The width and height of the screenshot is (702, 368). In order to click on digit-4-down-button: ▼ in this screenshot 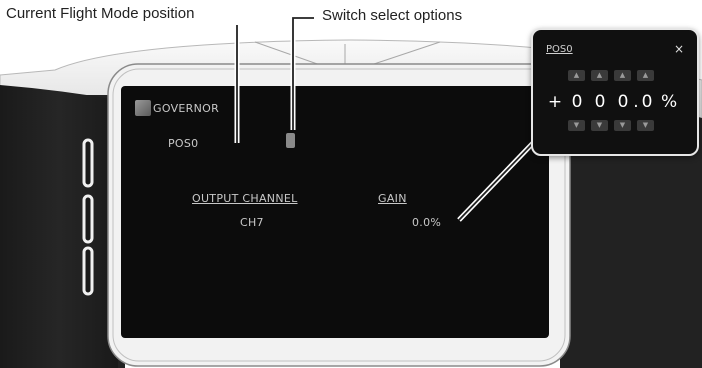, I will do `click(645, 125)`.